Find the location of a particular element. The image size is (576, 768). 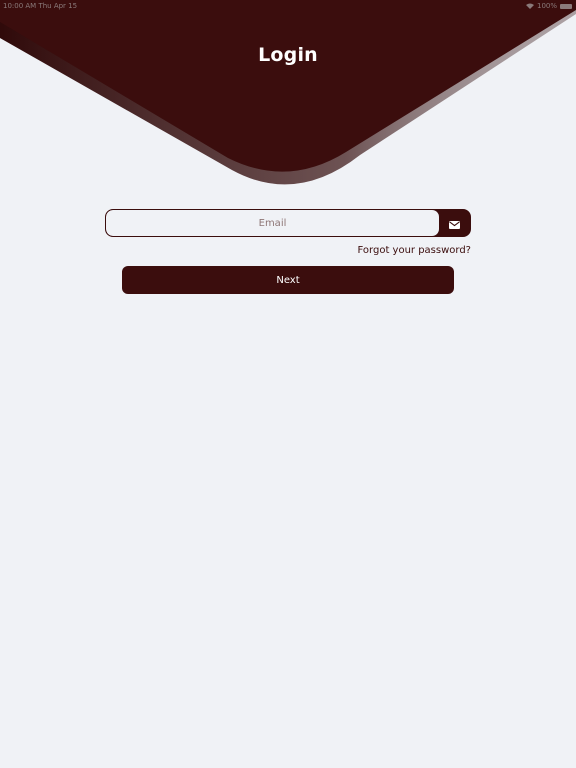

next-button: Next is located at coordinates (288, 280).